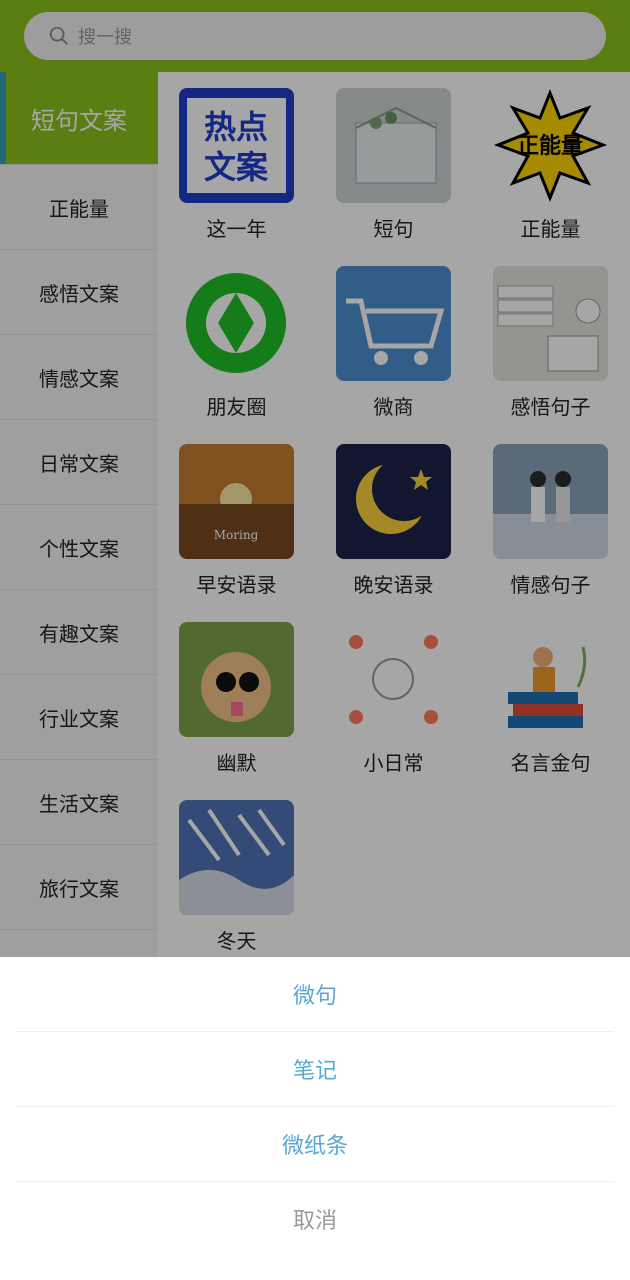  What do you see at coordinates (315, 1144) in the screenshot?
I see `option-微纸条: 微纸条` at bounding box center [315, 1144].